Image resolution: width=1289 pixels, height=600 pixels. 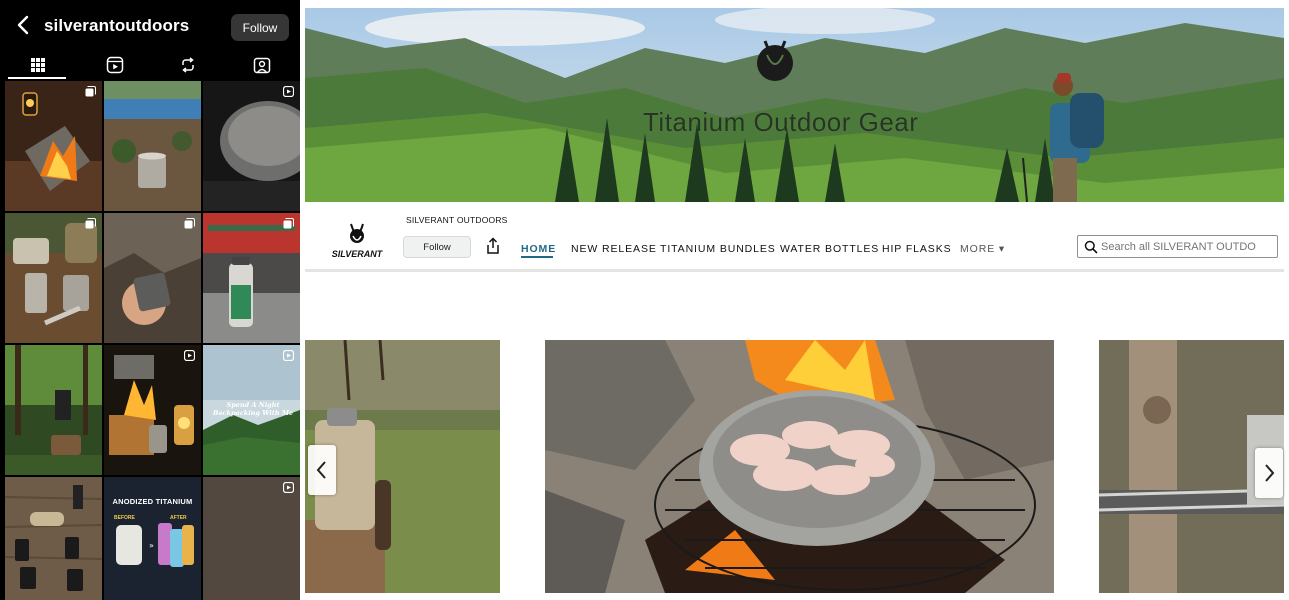 What do you see at coordinates (829, 249) in the screenshot?
I see `nav-water-bottles: WATER BOTTLES` at bounding box center [829, 249].